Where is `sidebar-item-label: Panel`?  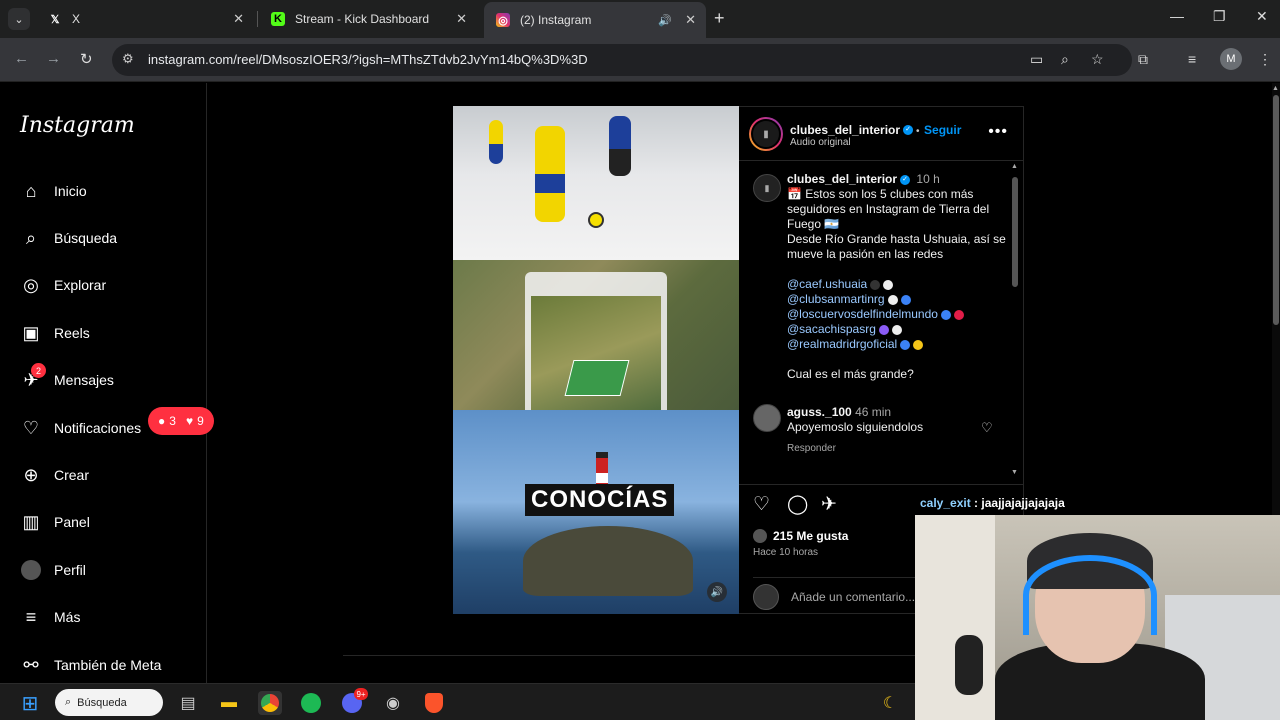 sidebar-item-label: Panel is located at coordinates (72, 522).